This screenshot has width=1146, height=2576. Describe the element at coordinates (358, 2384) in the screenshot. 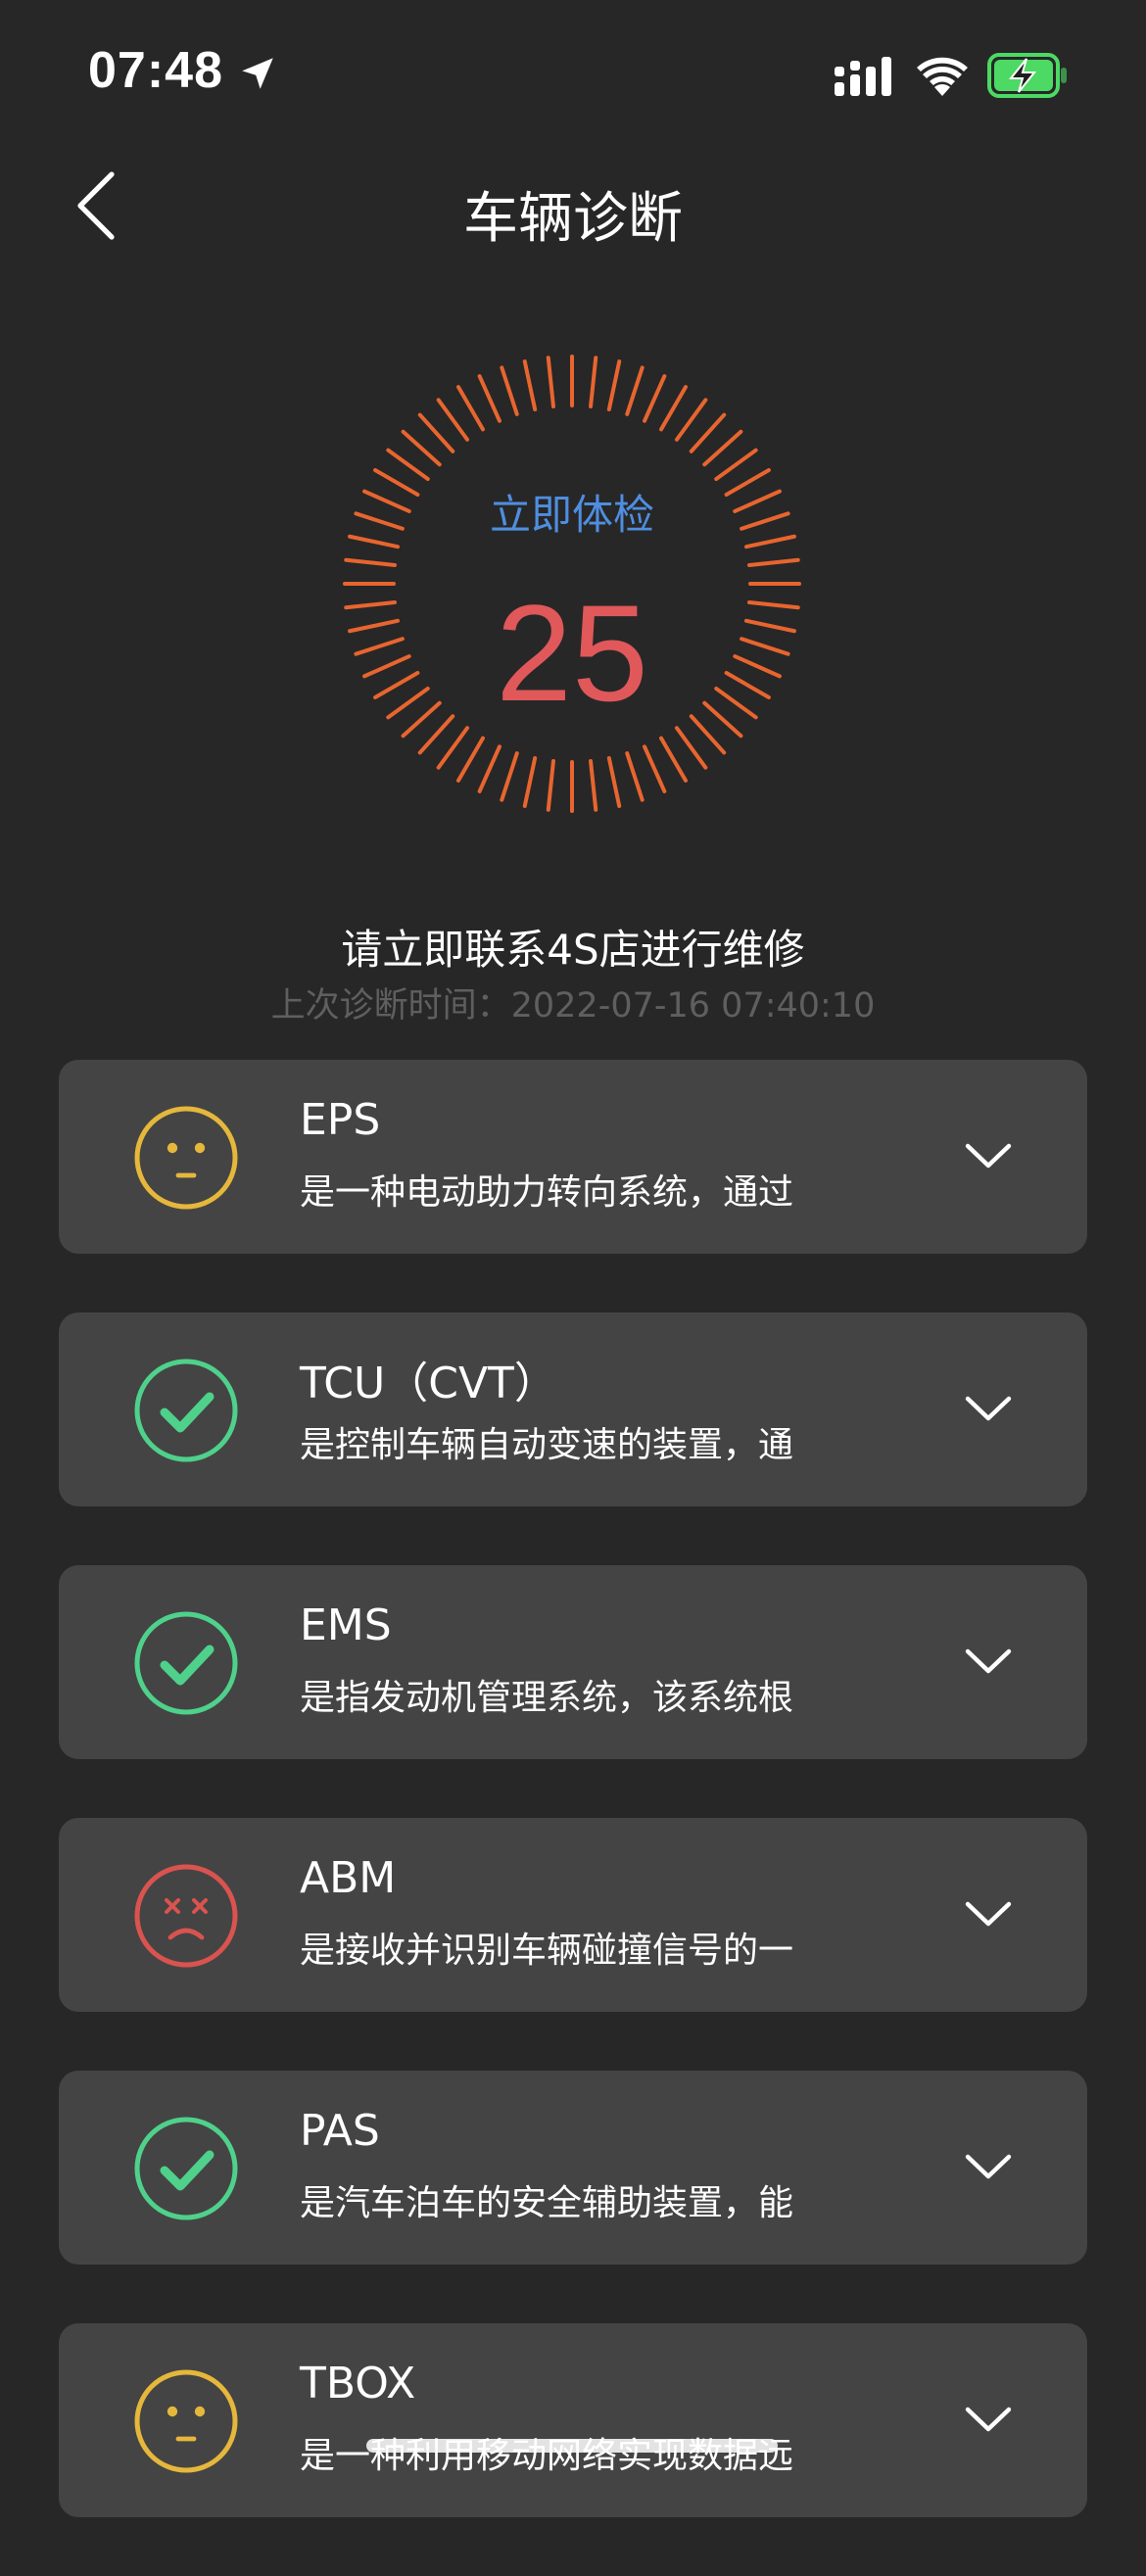

I see `card-title: TBOX` at that location.